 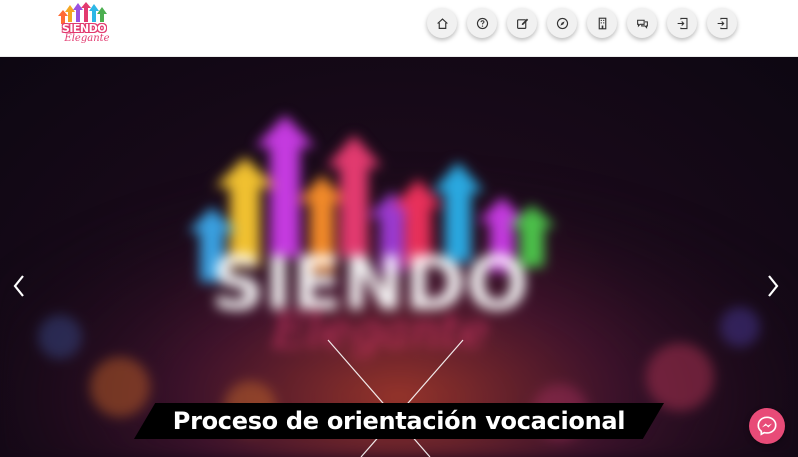 What do you see at coordinates (399, 421) in the screenshot?
I see `hero-caption: Proceso de orientación vocacional` at bounding box center [399, 421].